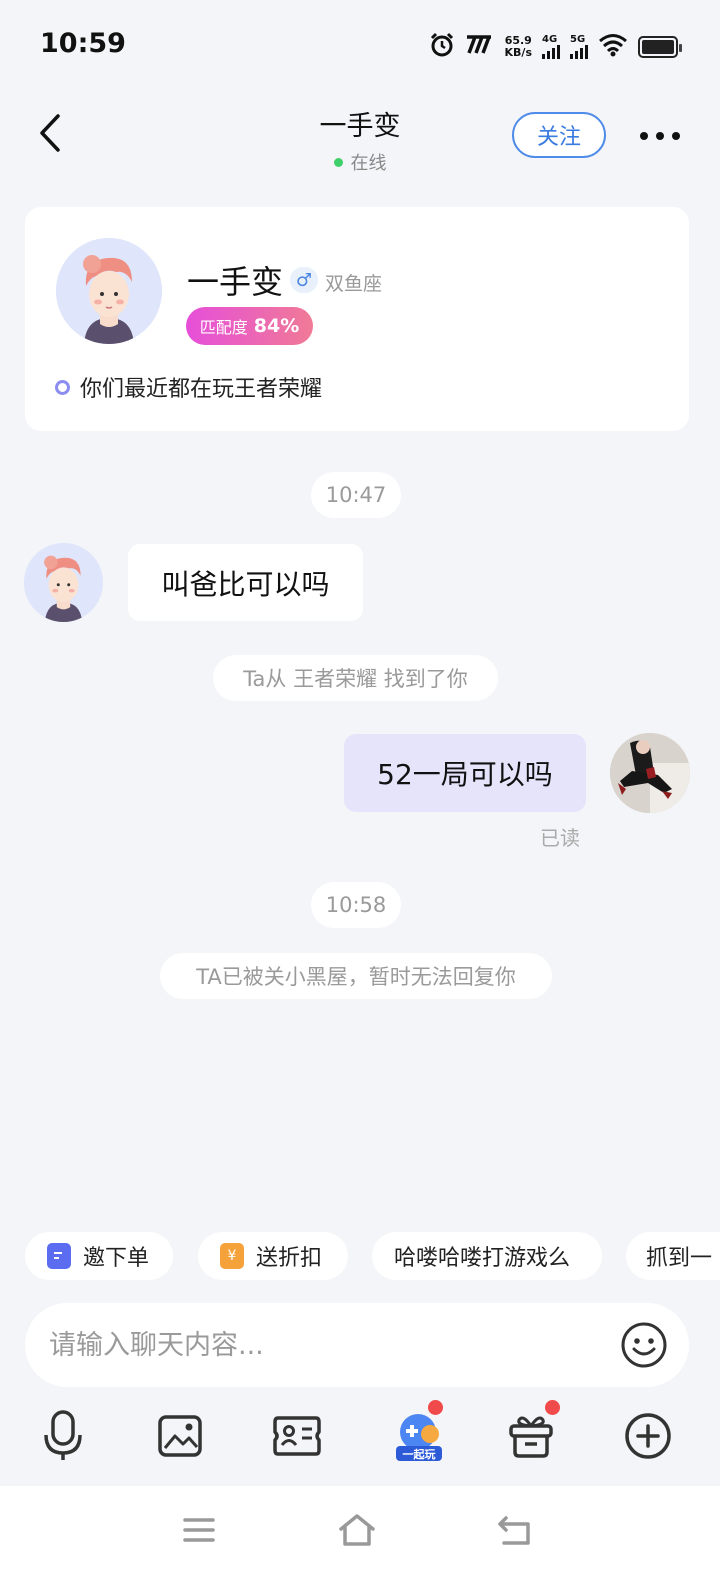  I want to click on gift-icon, so click(531, 1432).